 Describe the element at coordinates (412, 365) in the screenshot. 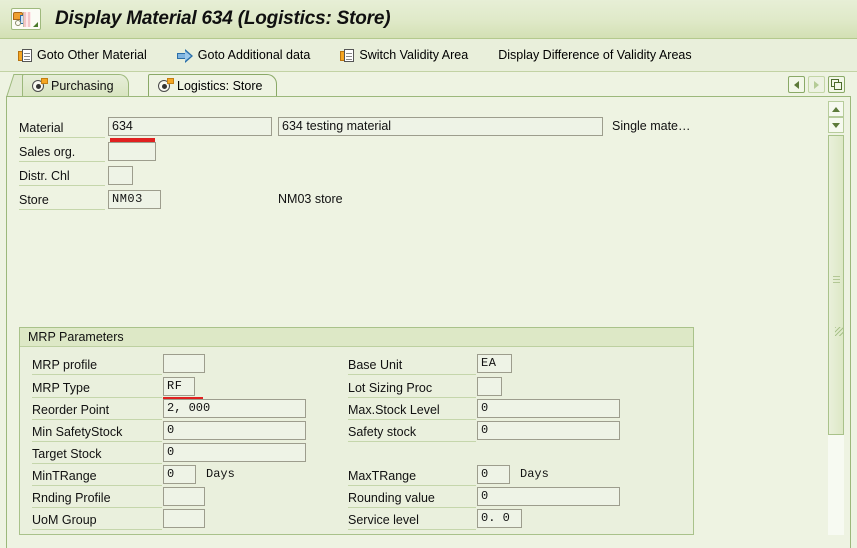

I see `base-unit-label: Base Unit` at that location.